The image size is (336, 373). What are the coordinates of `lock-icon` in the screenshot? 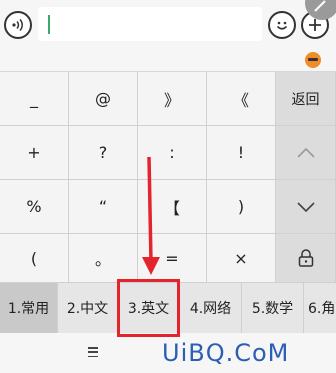 It's located at (305, 258).